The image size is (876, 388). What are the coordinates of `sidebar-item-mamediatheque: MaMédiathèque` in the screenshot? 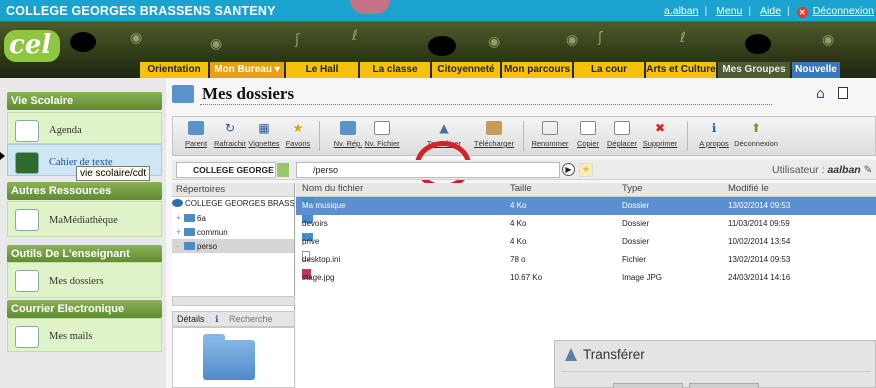 It's located at (84, 219).